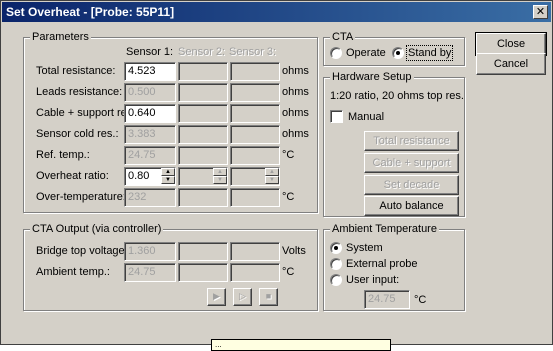 Image resolution: width=553 pixels, height=351 pixels. What do you see at coordinates (255, 197) in the screenshot?
I see `over-temperature-sensor3-field` at bounding box center [255, 197].